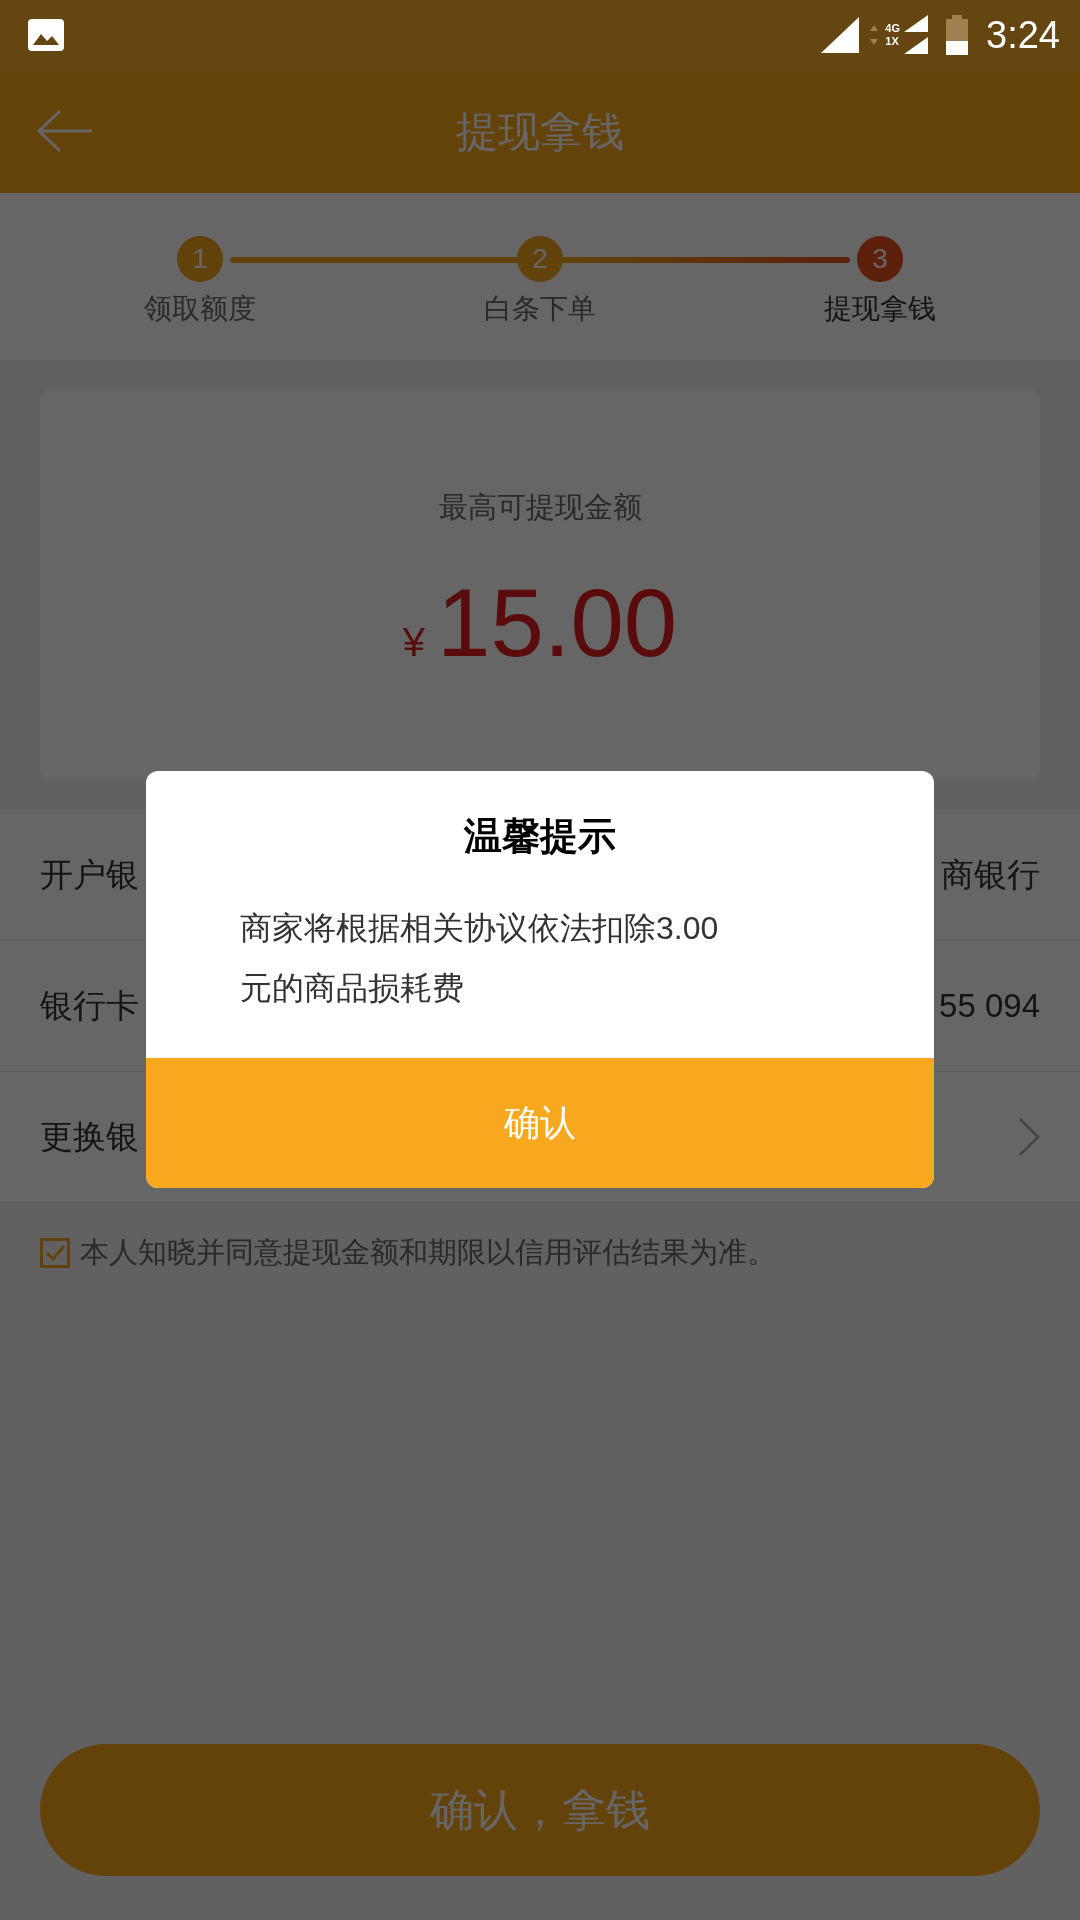 The height and width of the screenshot is (1920, 1080). I want to click on row-label: 开户银, so click(89, 874).